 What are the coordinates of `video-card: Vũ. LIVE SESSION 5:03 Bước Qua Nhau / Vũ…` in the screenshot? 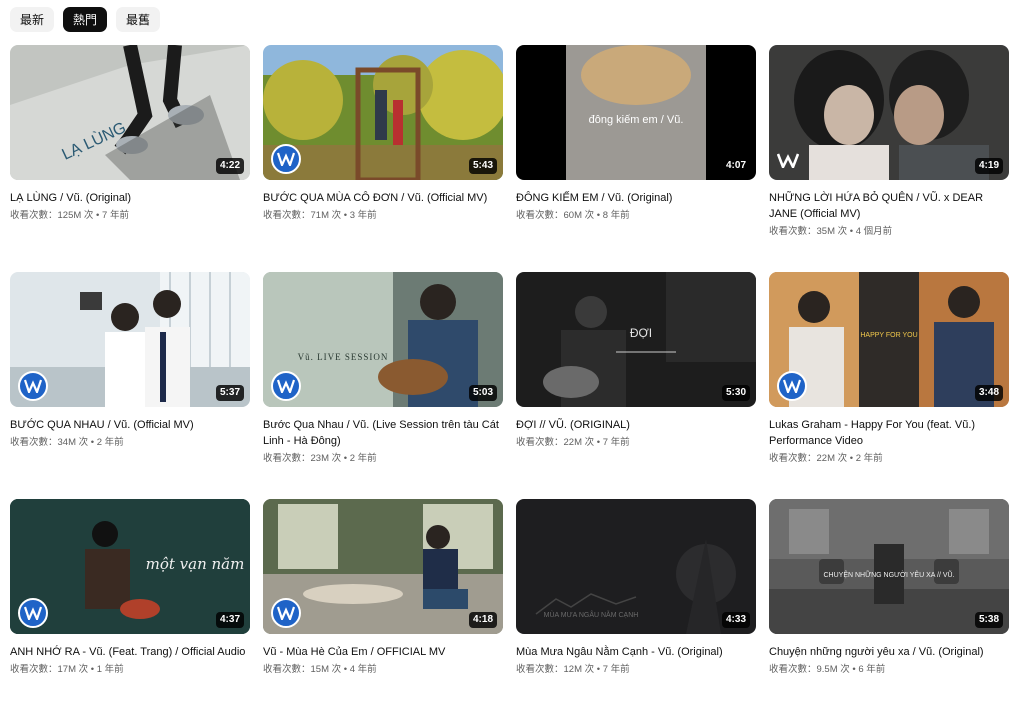 It's located at (383, 369).